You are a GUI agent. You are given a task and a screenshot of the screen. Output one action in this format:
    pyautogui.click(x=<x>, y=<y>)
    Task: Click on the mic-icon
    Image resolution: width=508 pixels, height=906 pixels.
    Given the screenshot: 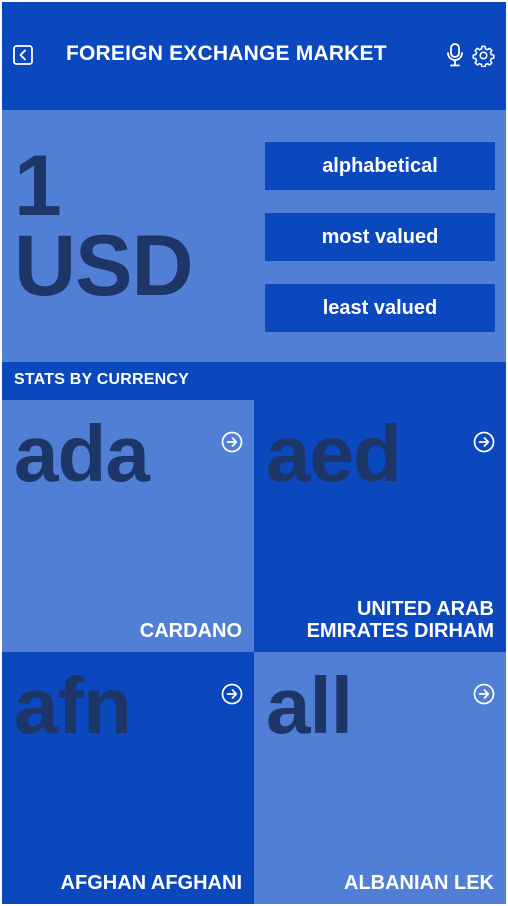 What is the action you would take?
    pyautogui.click(x=455, y=55)
    